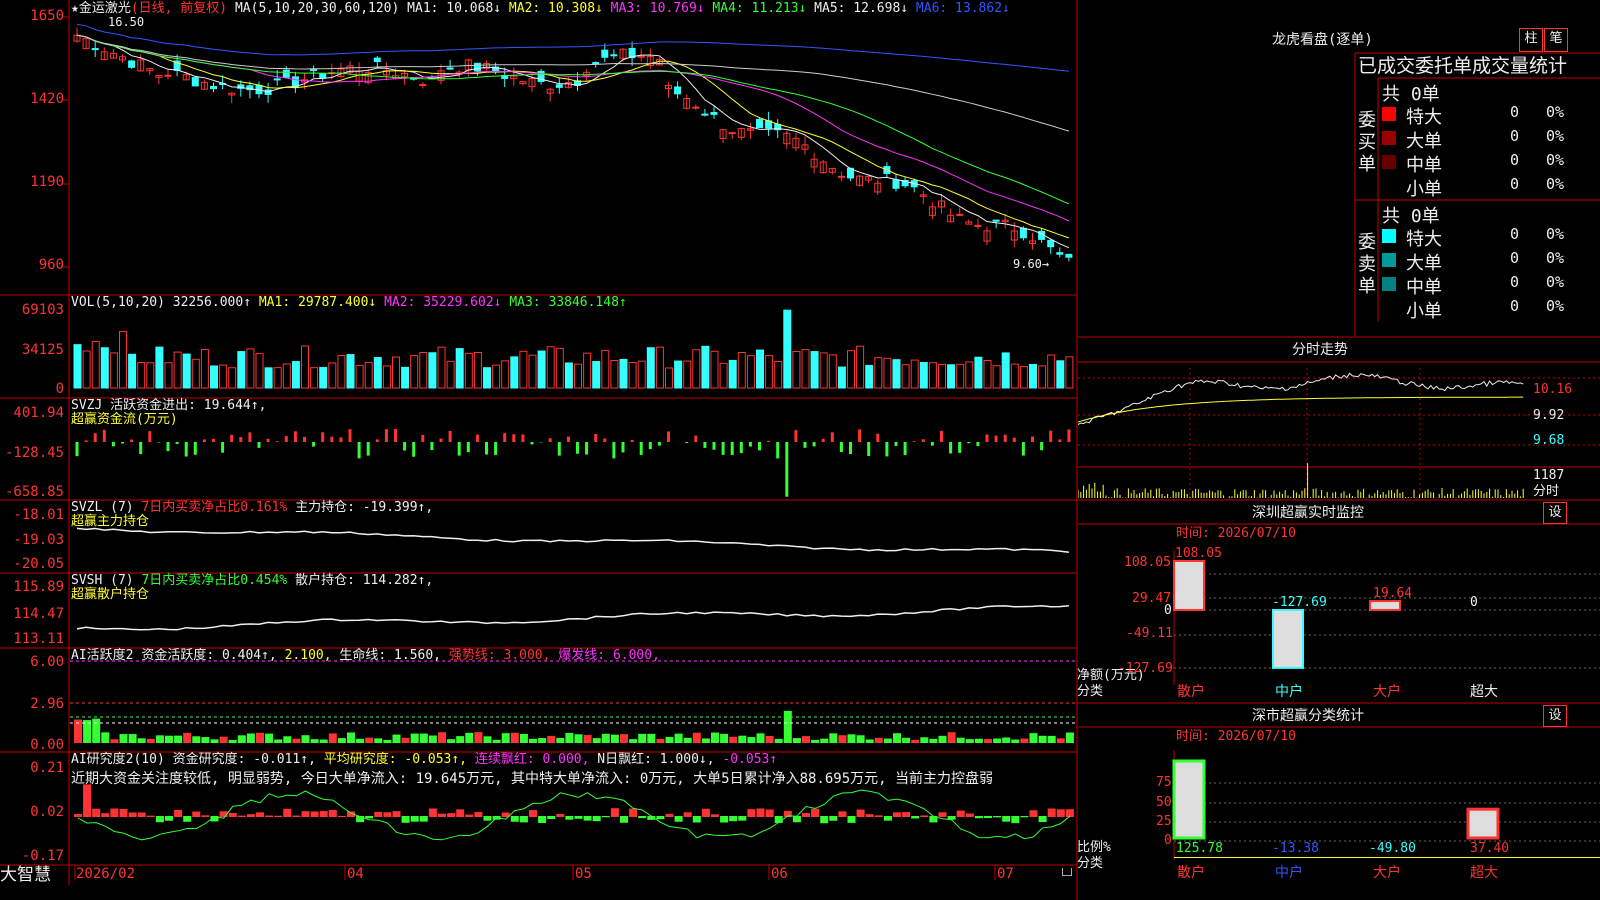  Describe the element at coordinates (1531, 40) in the screenshot. I see `bar-view-button: 柱` at that location.